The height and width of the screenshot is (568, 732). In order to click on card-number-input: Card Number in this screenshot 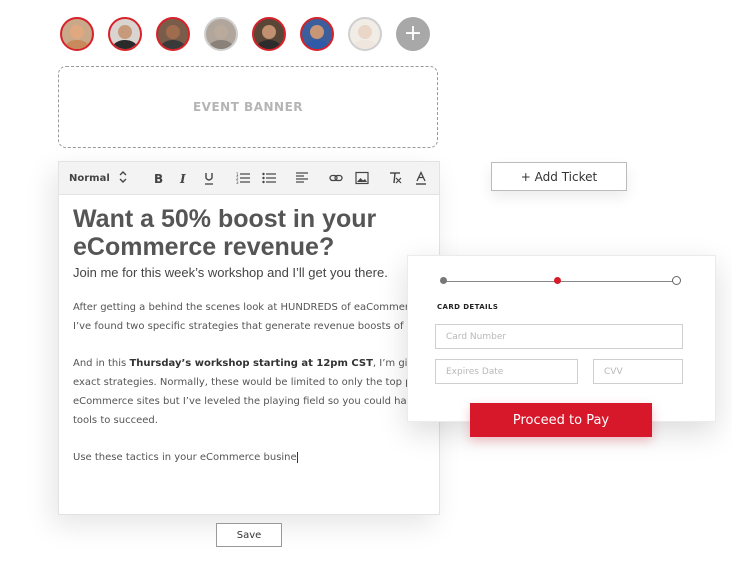, I will do `click(559, 336)`.